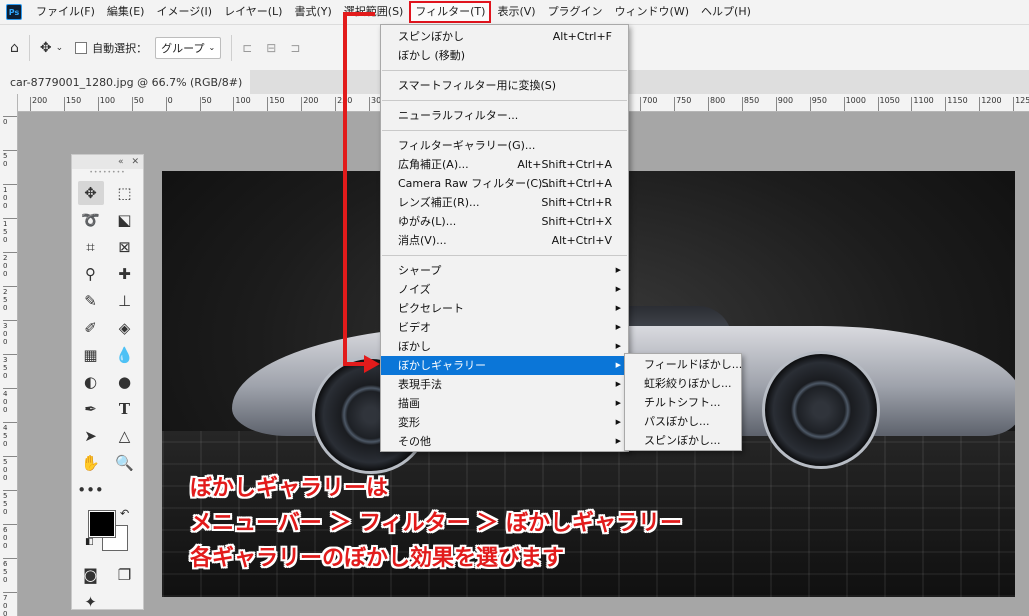 This screenshot has width=1029, height=616. What do you see at coordinates (5, 232) in the screenshot?
I see `ruler-label: 150` at bounding box center [5, 232].